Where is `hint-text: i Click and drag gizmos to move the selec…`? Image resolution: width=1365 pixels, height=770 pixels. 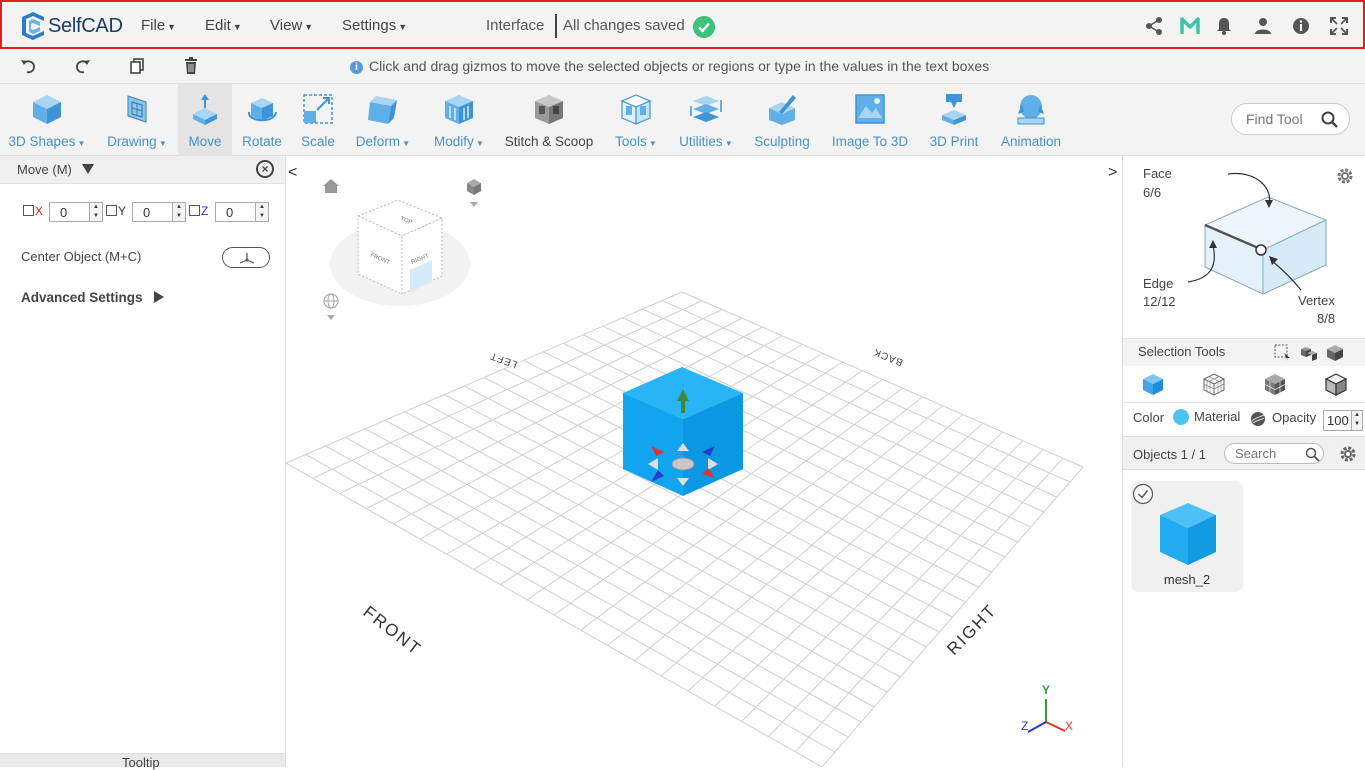 hint-text: i Click and drag gizmos to move the selec… is located at coordinates (669, 66).